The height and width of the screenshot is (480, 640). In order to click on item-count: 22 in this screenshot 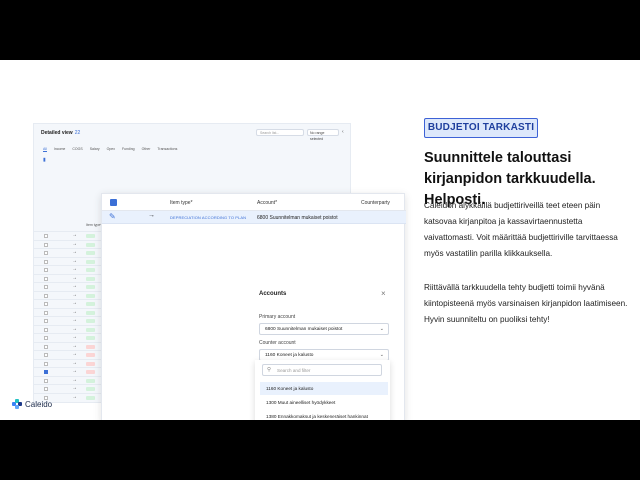, I will do `click(77, 133)`.